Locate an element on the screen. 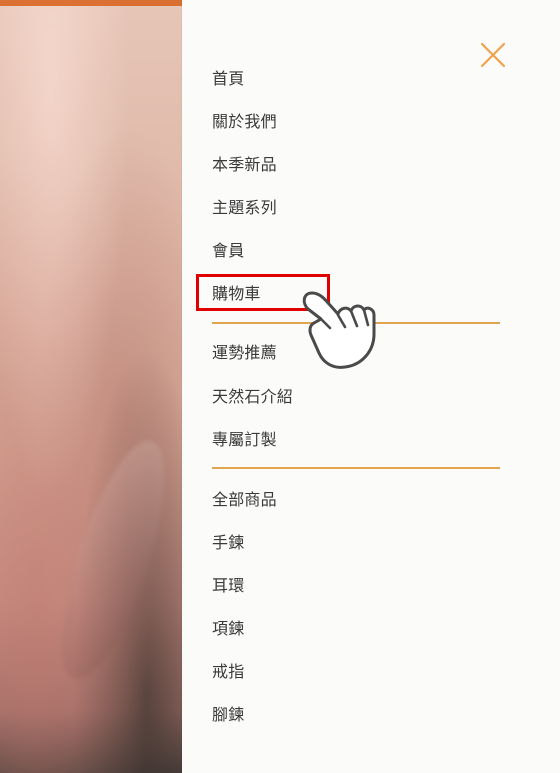  menu-item-about: 關於我們 is located at coordinates (244, 122).